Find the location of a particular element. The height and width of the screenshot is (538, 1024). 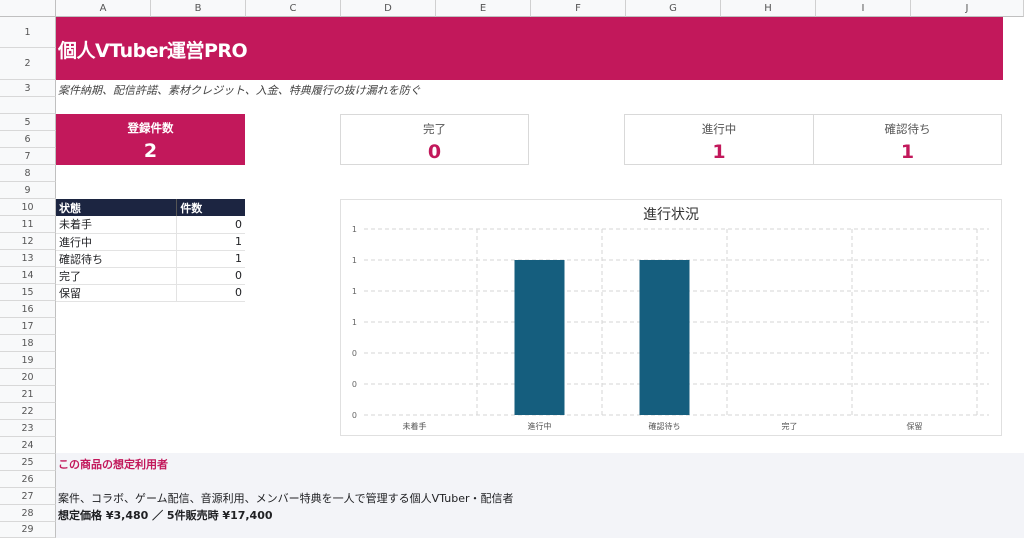

row-header-5: 5 is located at coordinates (28, 122).